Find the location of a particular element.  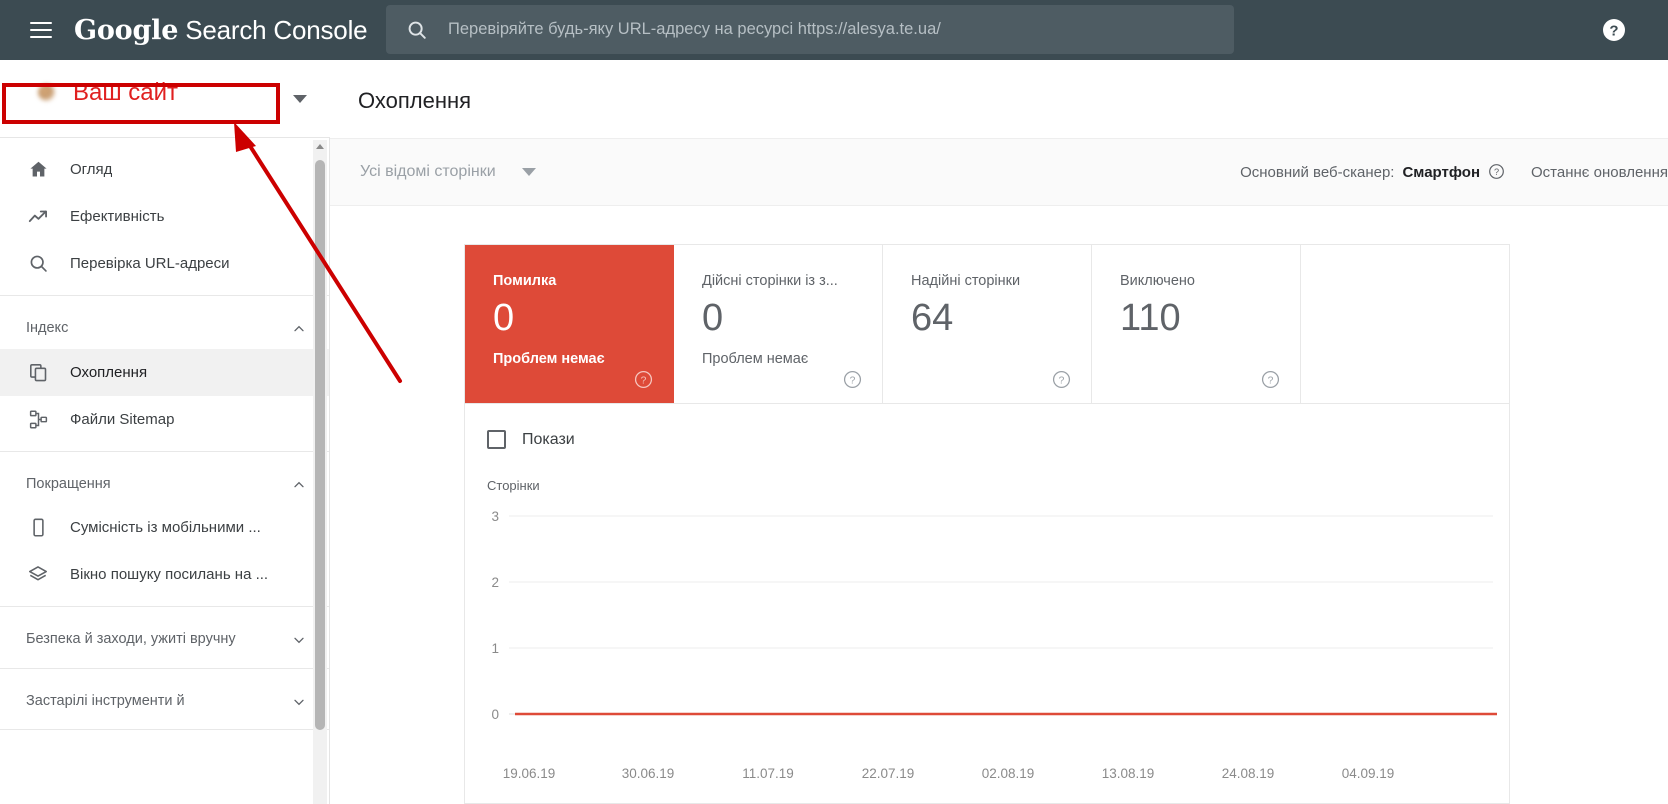

sidebar-item-label: Перевірка URL-адреси is located at coordinates (150, 263).